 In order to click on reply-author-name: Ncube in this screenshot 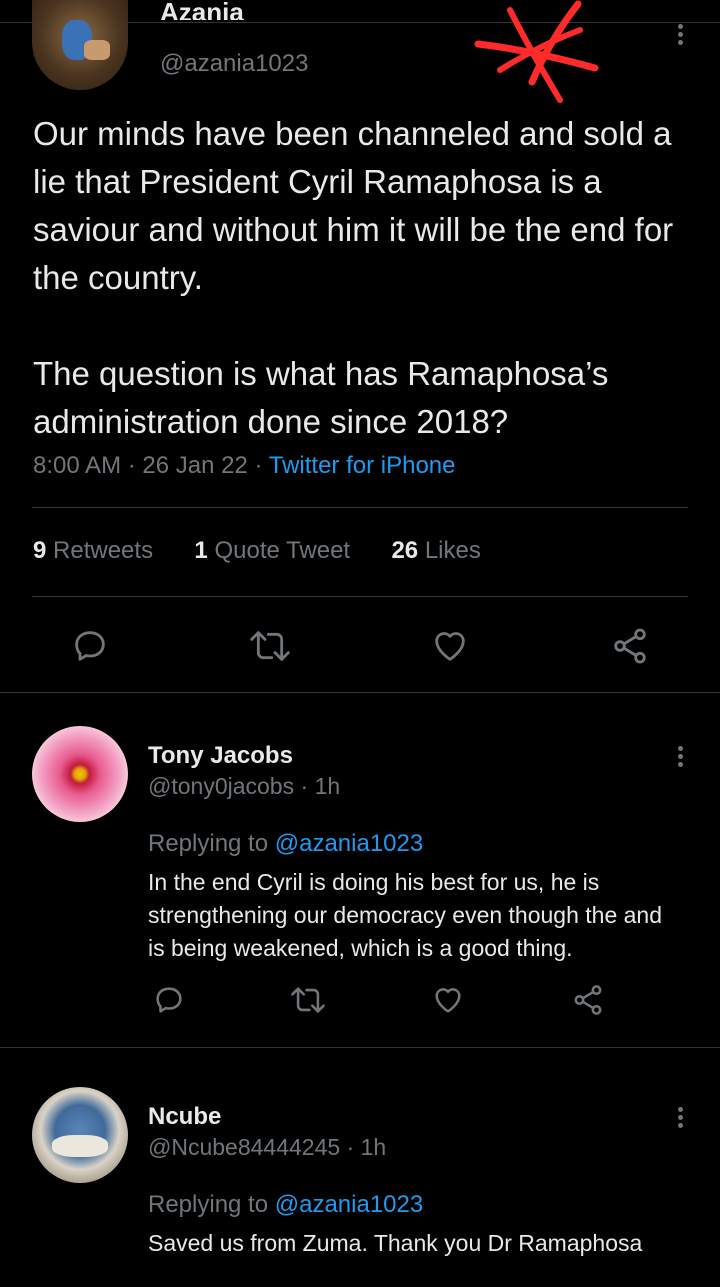, I will do `click(184, 1117)`.